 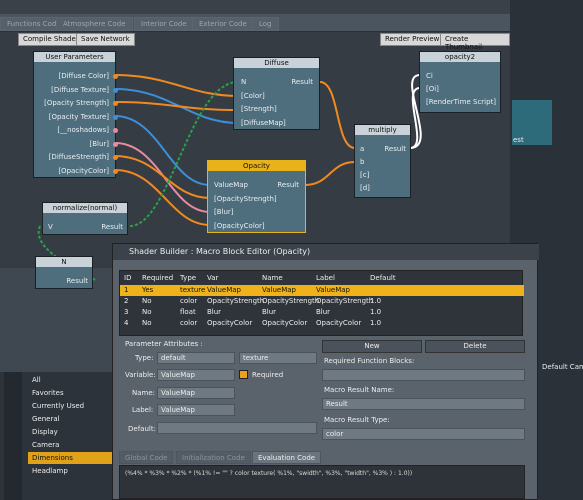 I want to click on library-item-camera: Camera, so click(x=72, y=445).